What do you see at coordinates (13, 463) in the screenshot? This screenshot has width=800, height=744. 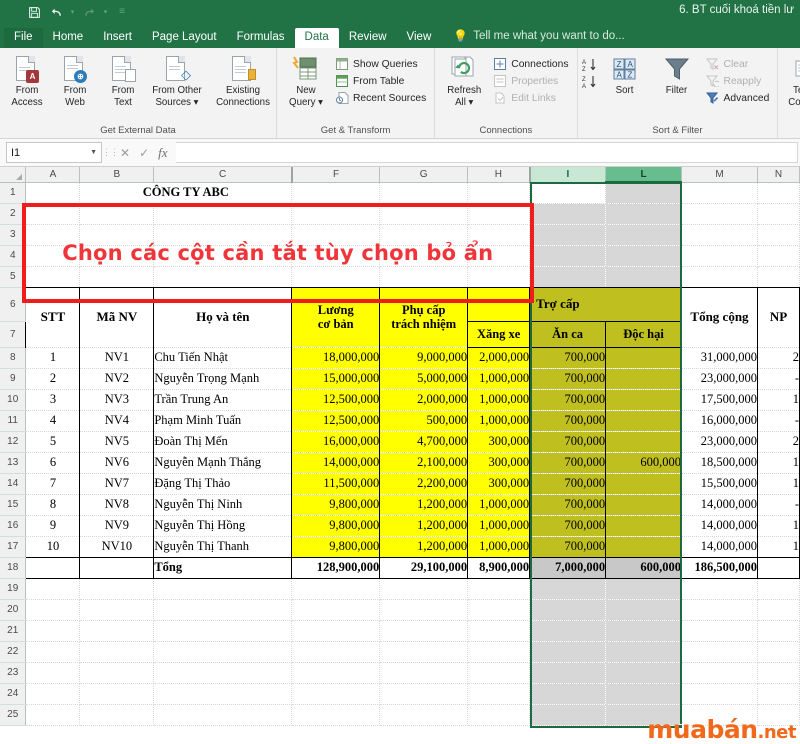 I see `row-header-13: 13` at bounding box center [13, 463].